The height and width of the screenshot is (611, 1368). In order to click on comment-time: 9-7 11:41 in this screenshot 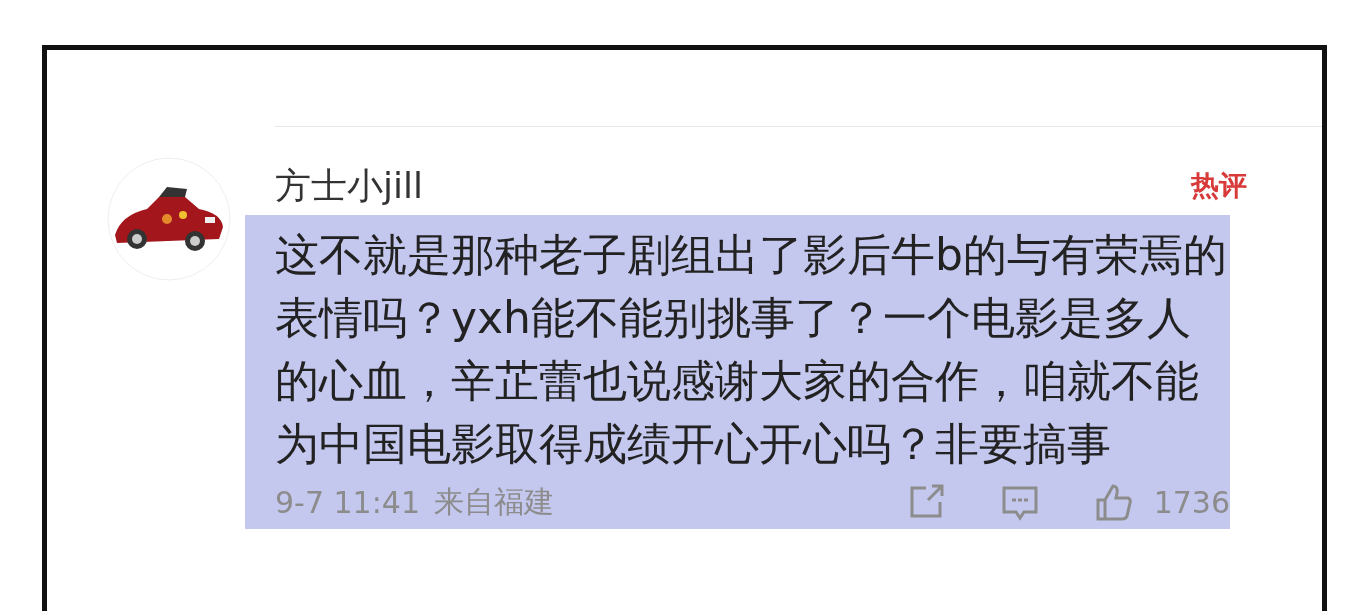, I will do `click(347, 502)`.